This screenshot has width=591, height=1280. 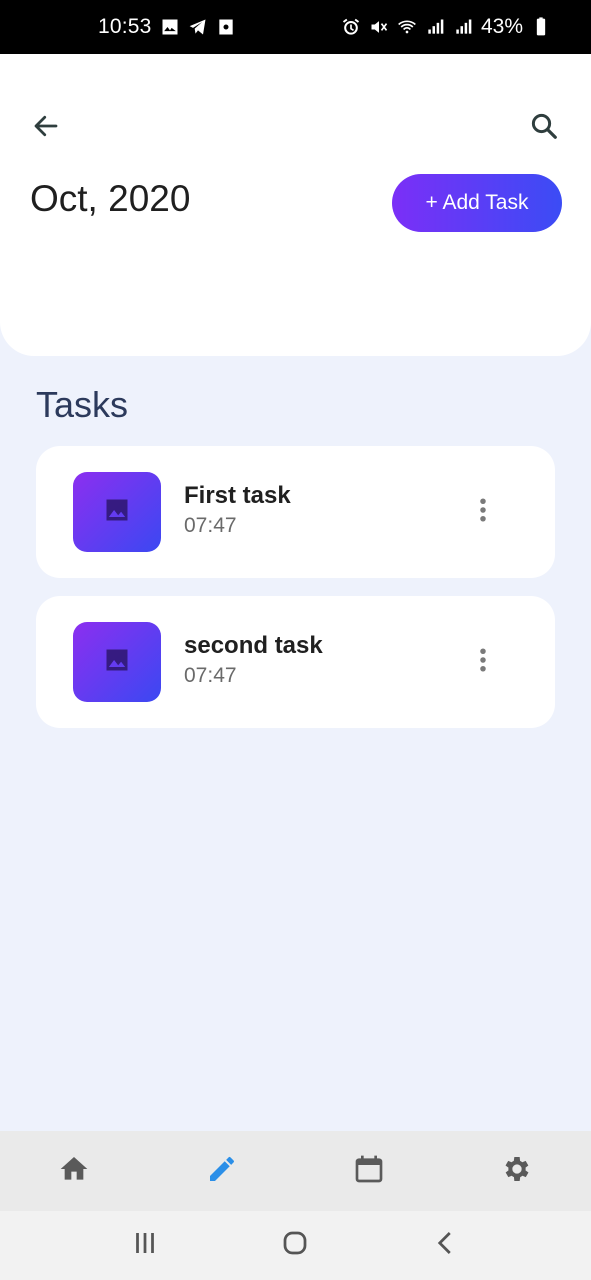 I want to click on nav-edit, so click(x=222, y=1171).